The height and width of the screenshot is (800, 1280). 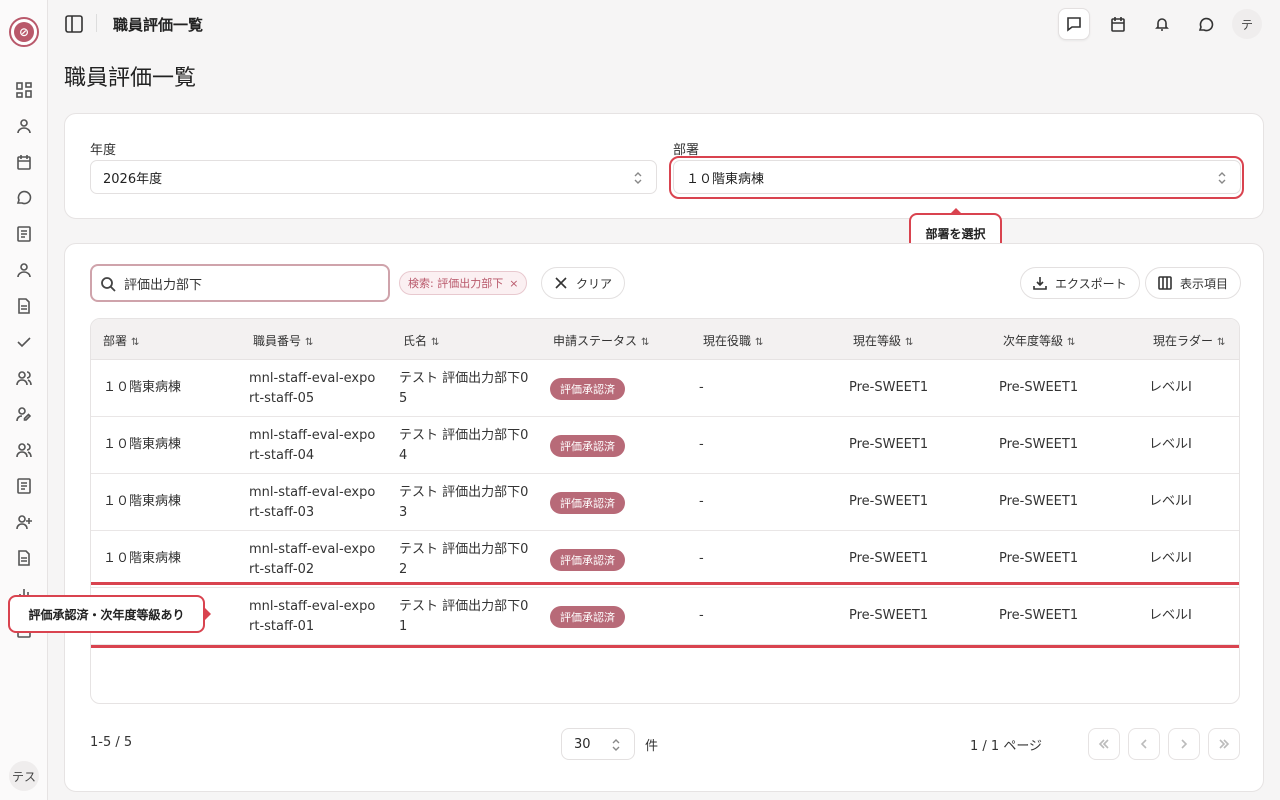 I want to click on per-page-value: 30, so click(x=582, y=744).